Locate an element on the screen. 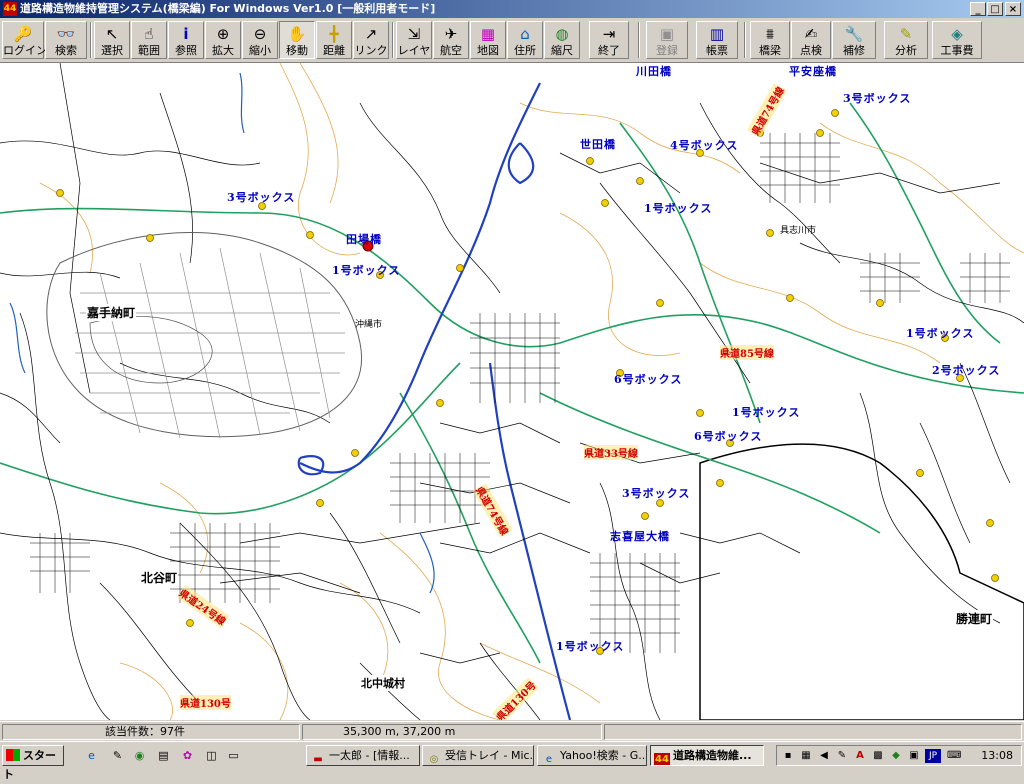  clock: 13:08 is located at coordinates (997, 755).